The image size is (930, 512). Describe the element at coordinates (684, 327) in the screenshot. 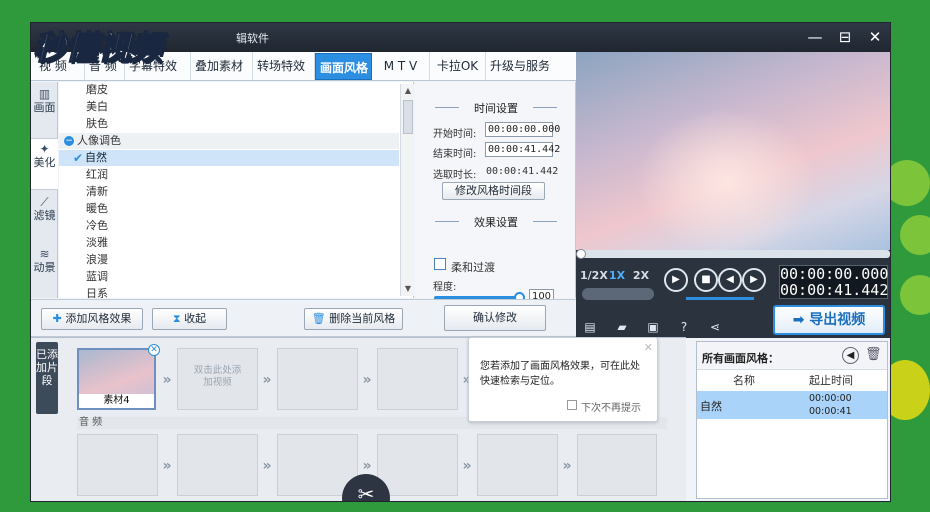

I see `help-icon: ?` at that location.